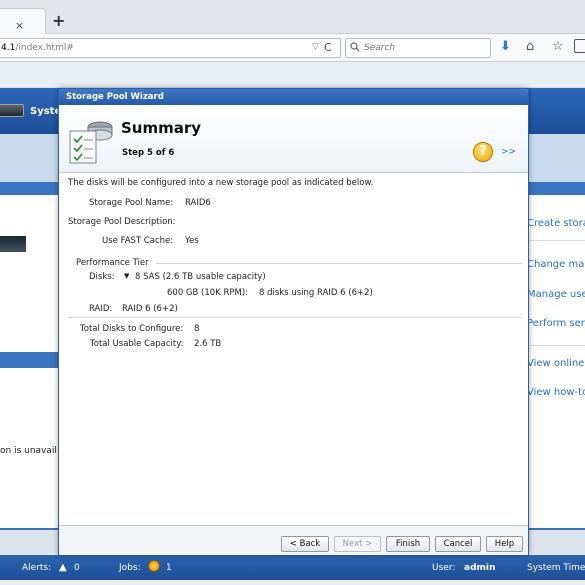 This screenshot has height=585, width=585. What do you see at coordinates (207, 293) in the screenshot?
I see `disk-type: 600 GB (10K RPM):` at bounding box center [207, 293].